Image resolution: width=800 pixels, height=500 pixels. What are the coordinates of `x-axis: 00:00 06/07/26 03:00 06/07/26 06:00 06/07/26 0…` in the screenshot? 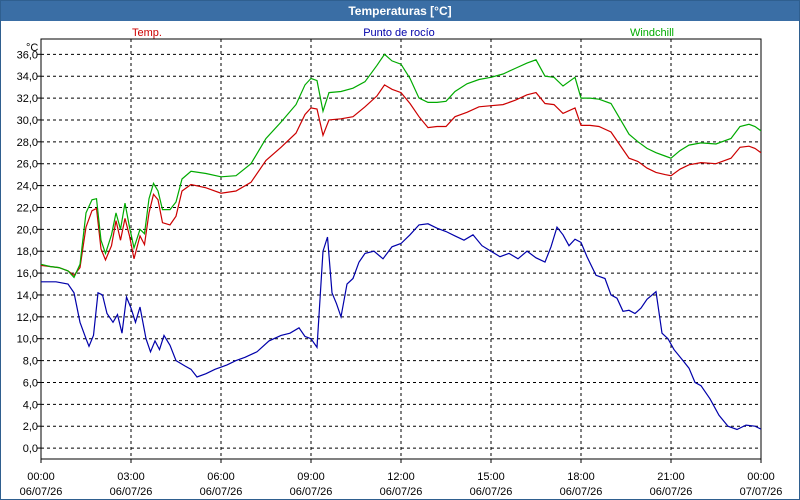 It's located at (401, 478).